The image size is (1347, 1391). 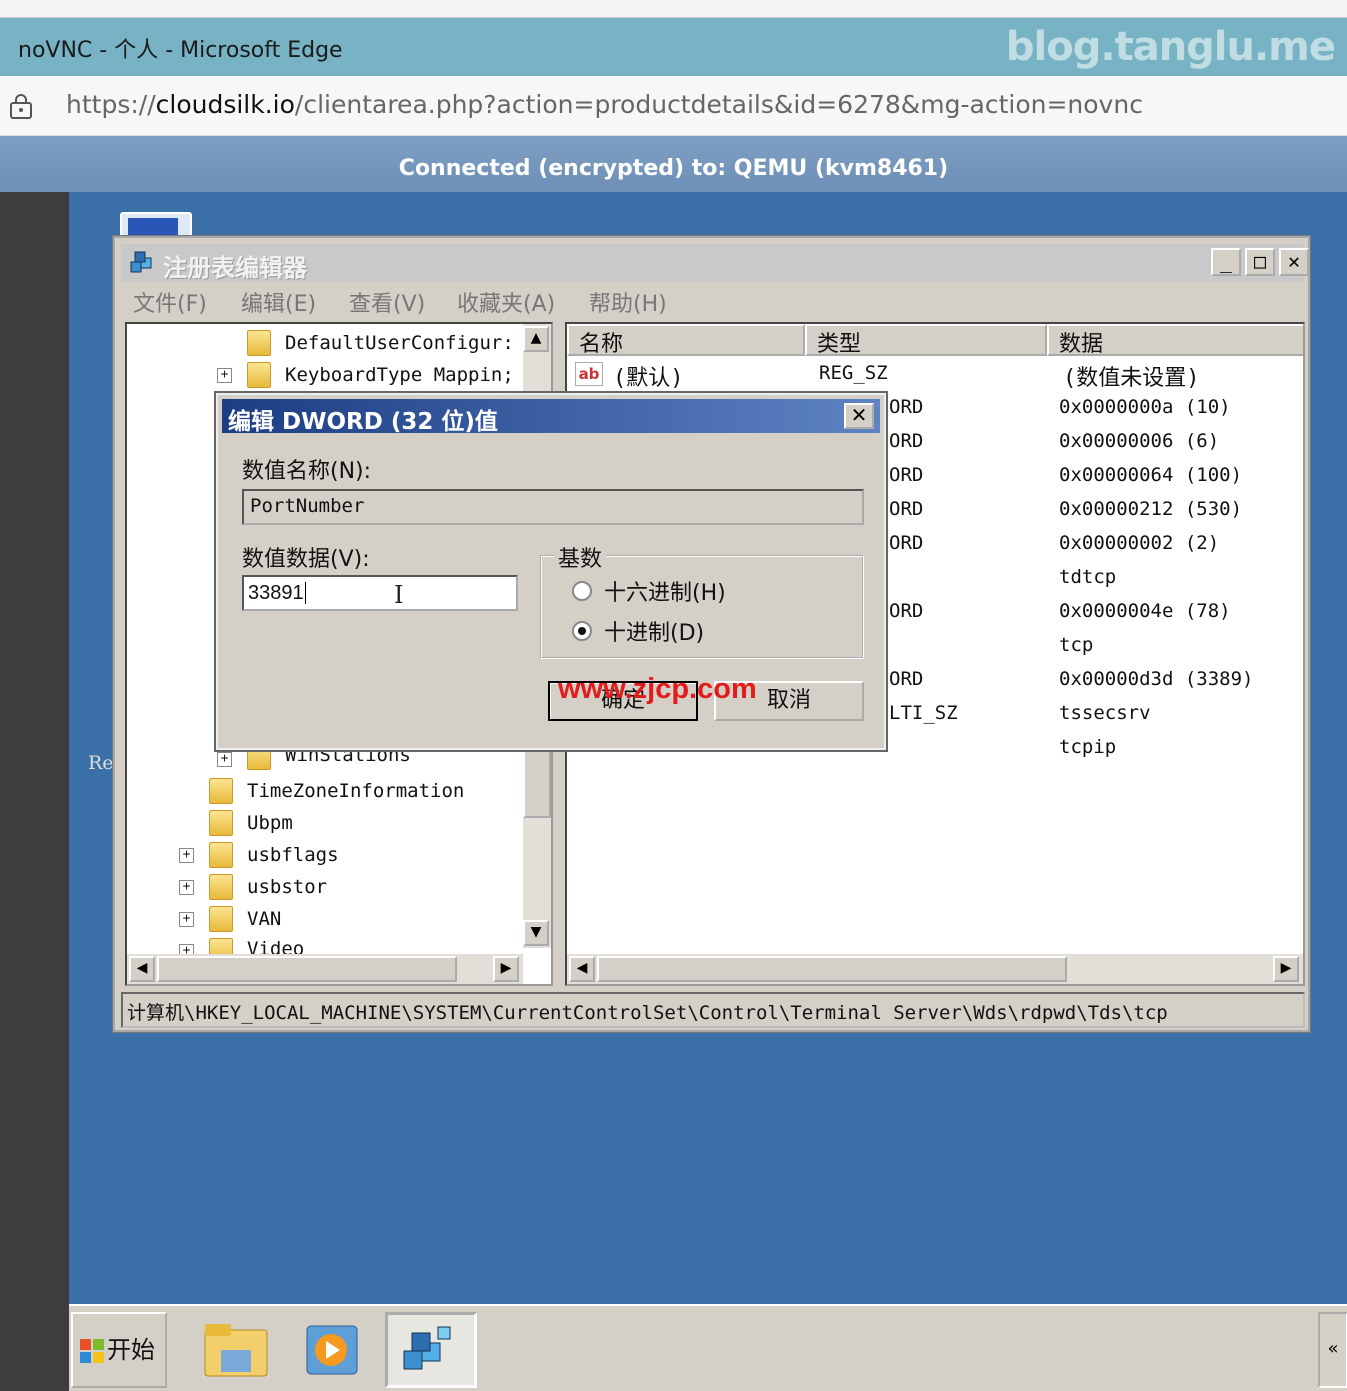 I want to click on scroll-down-button: ▼, so click(x=536, y=933).